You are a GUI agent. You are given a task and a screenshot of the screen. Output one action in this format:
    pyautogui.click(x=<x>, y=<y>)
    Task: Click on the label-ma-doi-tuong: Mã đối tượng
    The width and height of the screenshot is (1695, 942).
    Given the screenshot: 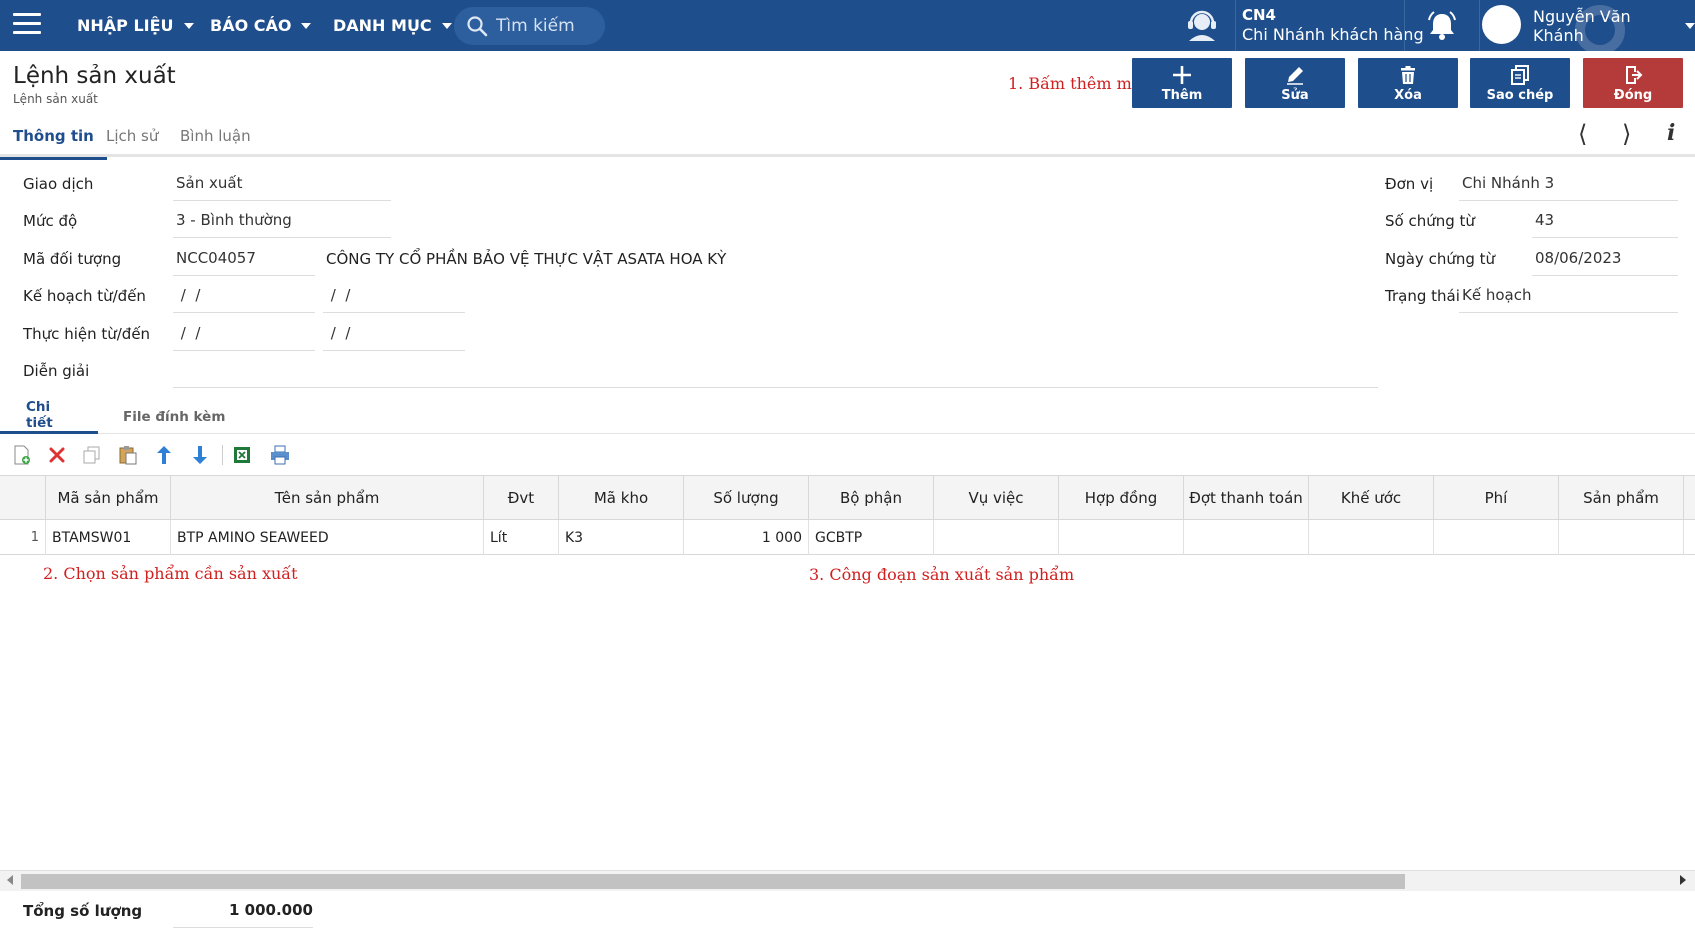 What is the action you would take?
    pyautogui.click(x=72, y=259)
    